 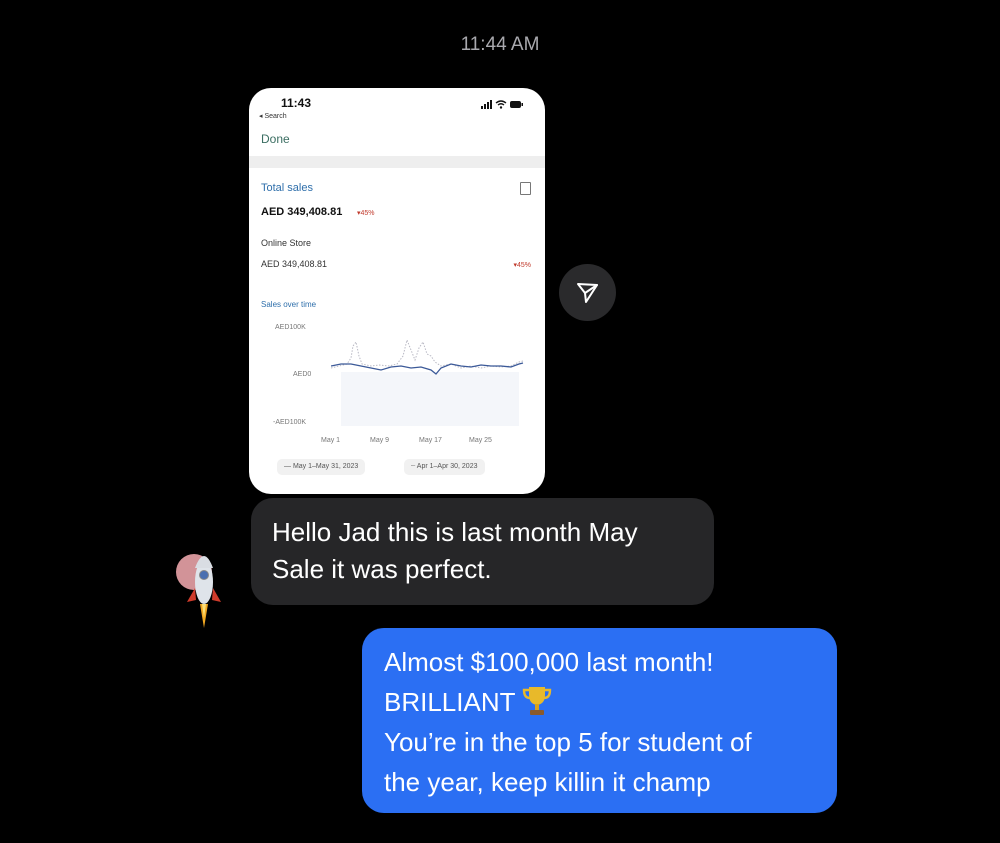 What do you see at coordinates (380, 440) in the screenshot?
I see `x-tick-label: May 9` at bounding box center [380, 440].